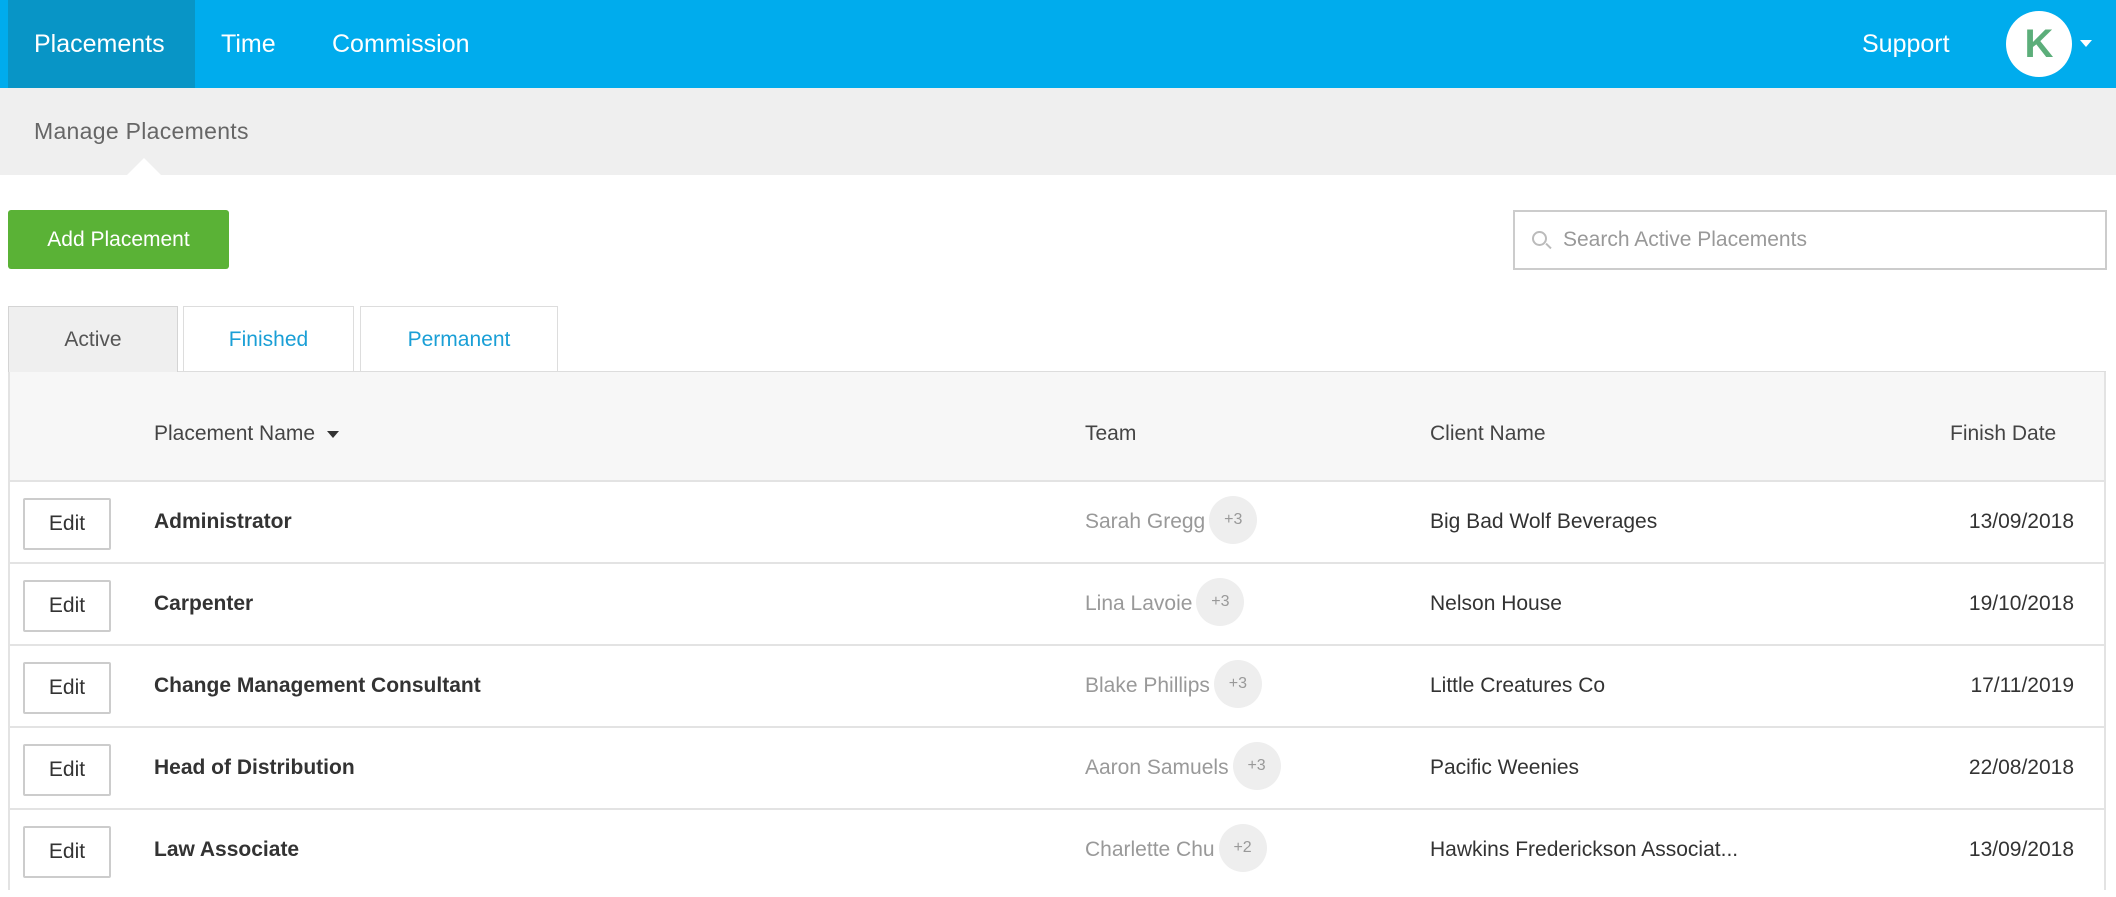 The image size is (2116, 897). I want to click on finish-date: 17/11/2019, so click(2022, 685).